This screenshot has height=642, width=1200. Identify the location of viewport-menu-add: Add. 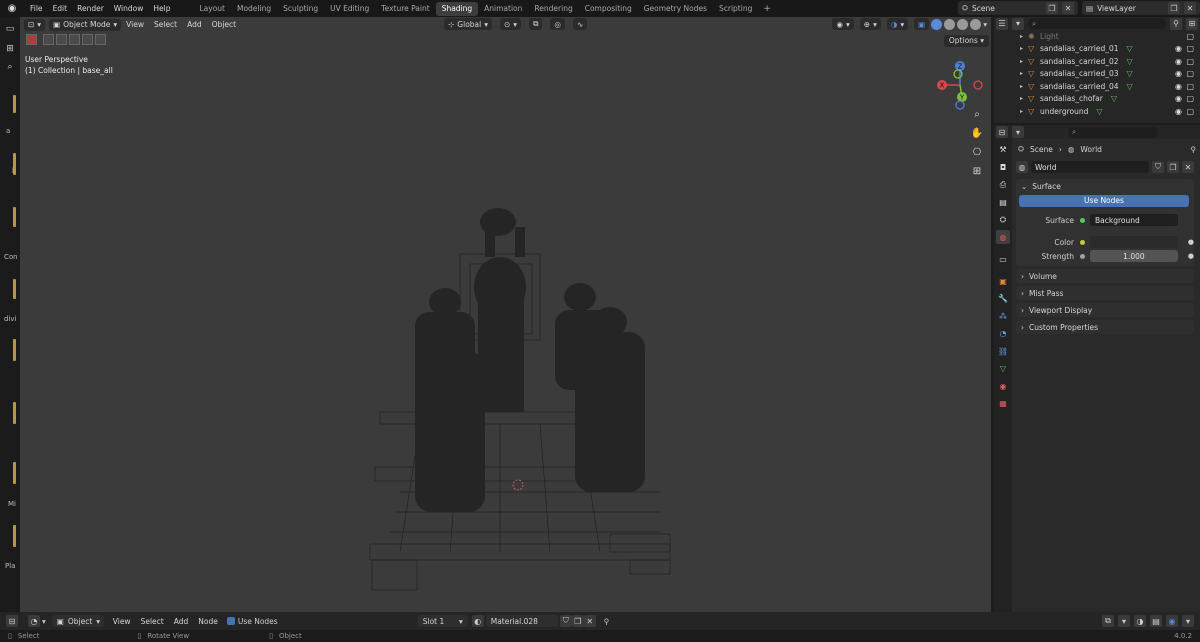
(194, 24).